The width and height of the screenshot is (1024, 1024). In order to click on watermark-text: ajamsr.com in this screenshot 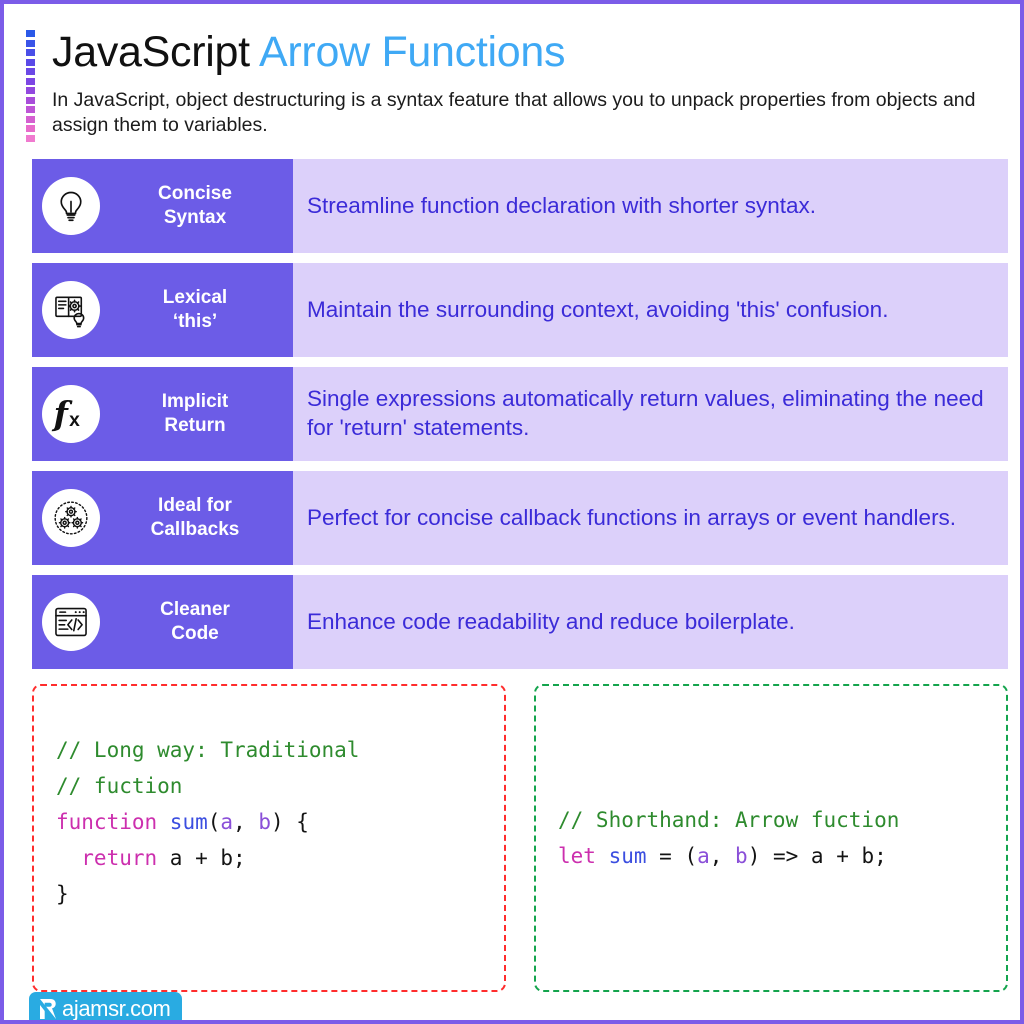, I will do `click(116, 1008)`.